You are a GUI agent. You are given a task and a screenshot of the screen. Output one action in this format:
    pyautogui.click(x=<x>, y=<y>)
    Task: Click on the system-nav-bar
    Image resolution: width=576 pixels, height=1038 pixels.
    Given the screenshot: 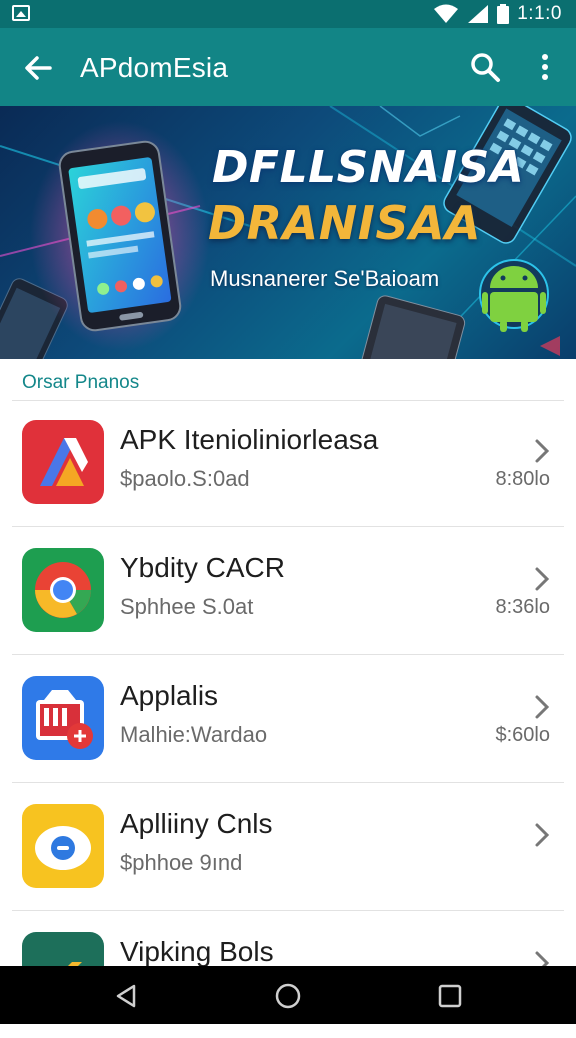 What is the action you would take?
    pyautogui.click(x=288, y=995)
    